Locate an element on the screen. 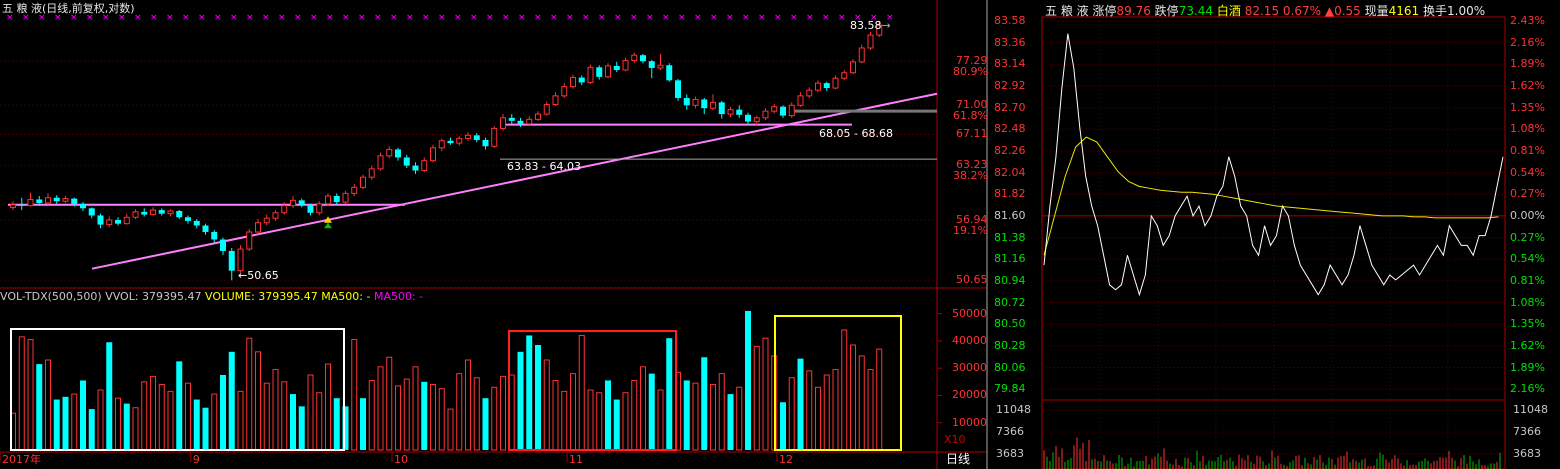 This screenshot has height=469, width=1560. volume-axis-label: 40000 is located at coordinates (969, 340).